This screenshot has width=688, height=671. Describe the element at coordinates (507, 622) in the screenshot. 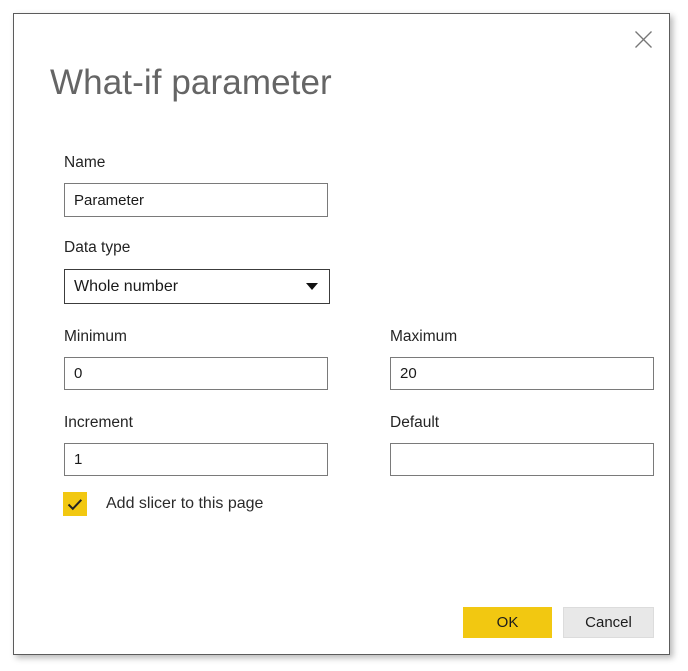

I see `ok-button: OK` at that location.